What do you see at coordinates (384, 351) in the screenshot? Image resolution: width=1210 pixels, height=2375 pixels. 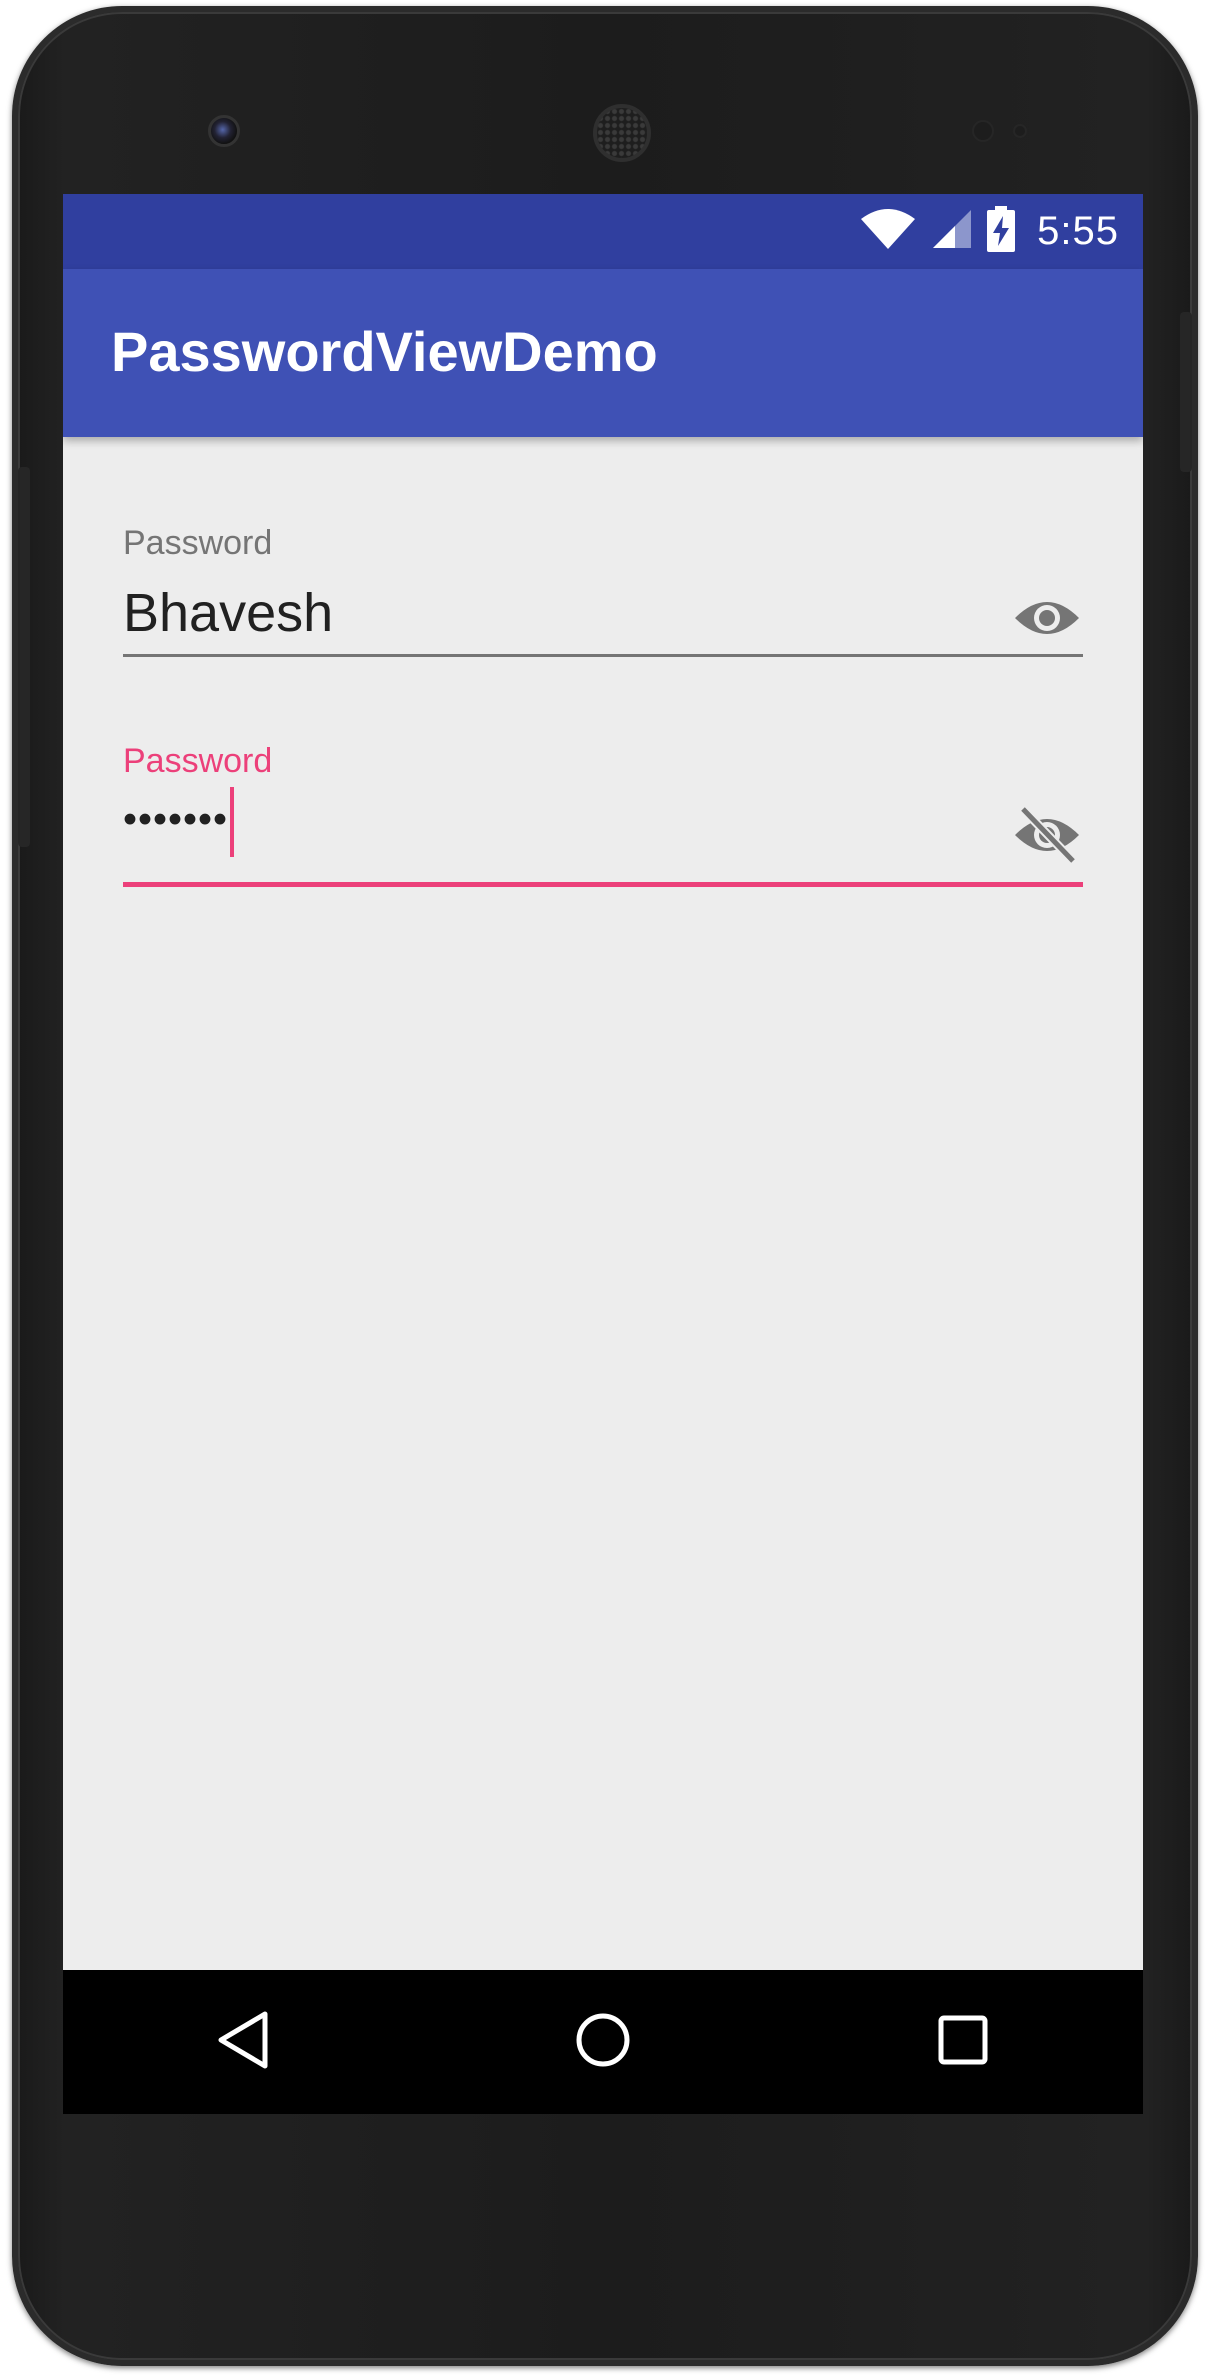 I see `app-title: PasswordViewDemo` at bounding box center [384, 351].